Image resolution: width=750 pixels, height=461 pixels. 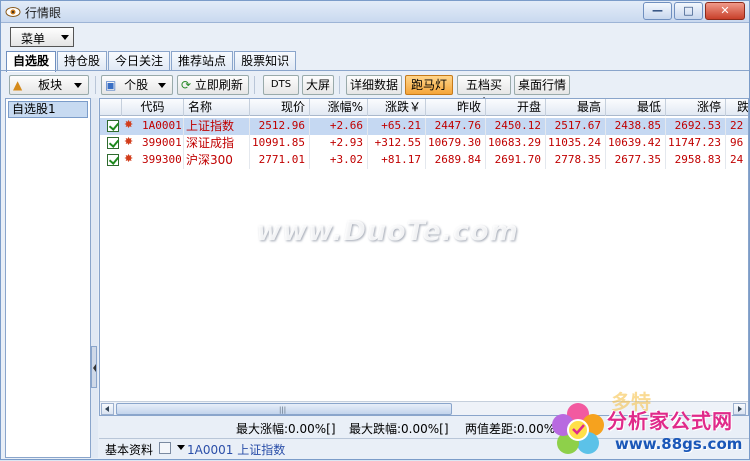 I want to click on cell-limit-up: 2692.53, so click(x=696, y=126).